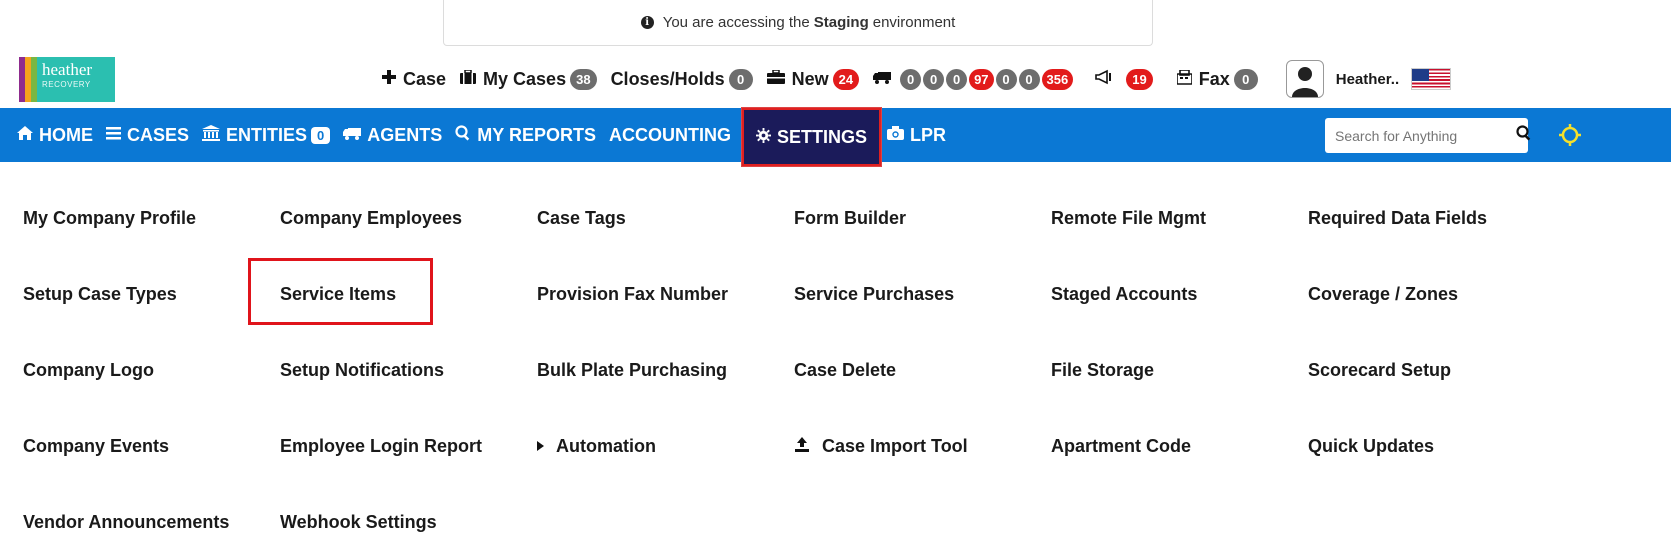 The image size is (1671, 554). What do you see at coordinates (1179, 294) in the screenshot?
I see `menu-staged-accounts: Staged Accounts` at bounding box center [1179, 294].